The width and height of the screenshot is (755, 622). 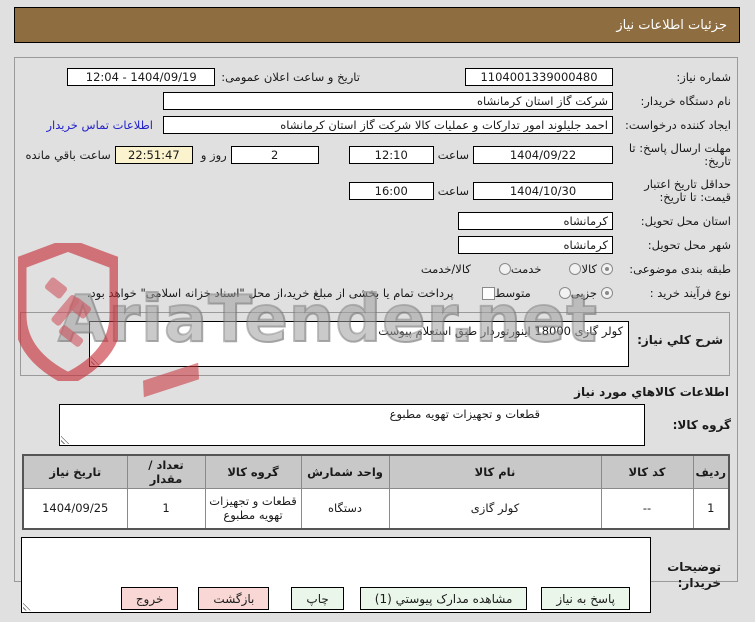 What do you see at coordinates (687, 190) in the screenshot?
I see `validity-label: حداقل تاریخ اعتبار قیمت: تا تاریخ:` at bounding box center [687, 190].